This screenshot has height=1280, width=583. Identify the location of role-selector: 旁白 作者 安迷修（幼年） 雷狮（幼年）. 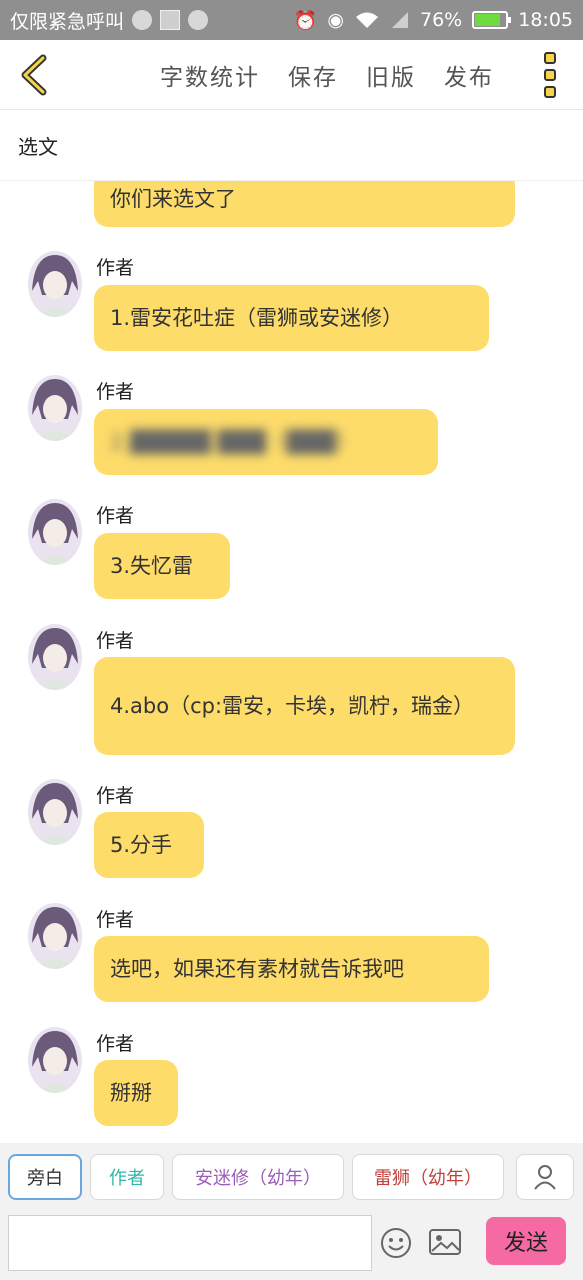
(291, 1177).